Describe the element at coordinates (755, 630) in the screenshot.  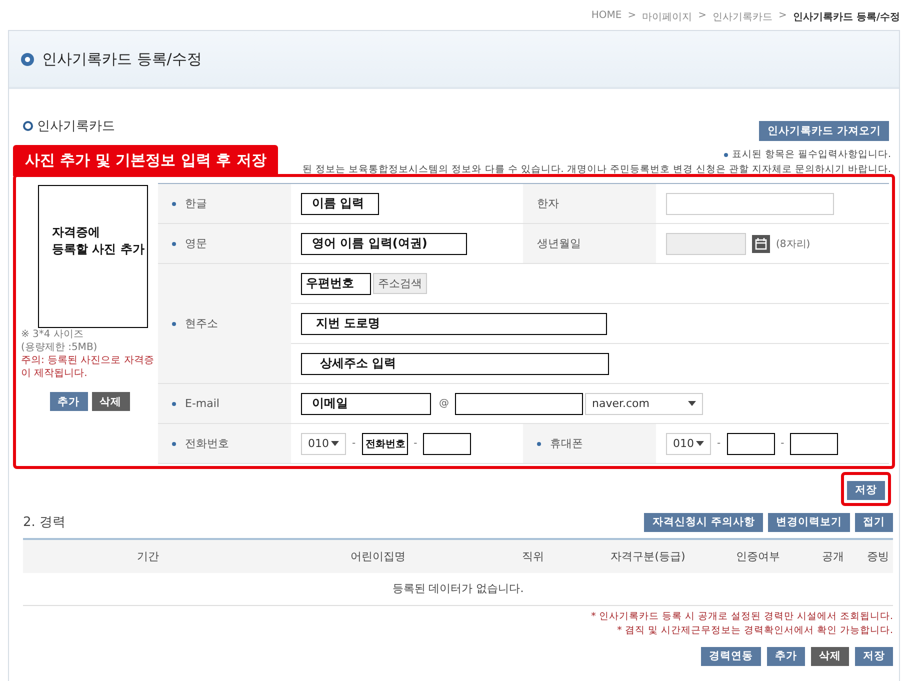
I see `career-note: * 겸직 및 시간제근무정보는 경력확인서에서 확인 가능합니다.` at that location.